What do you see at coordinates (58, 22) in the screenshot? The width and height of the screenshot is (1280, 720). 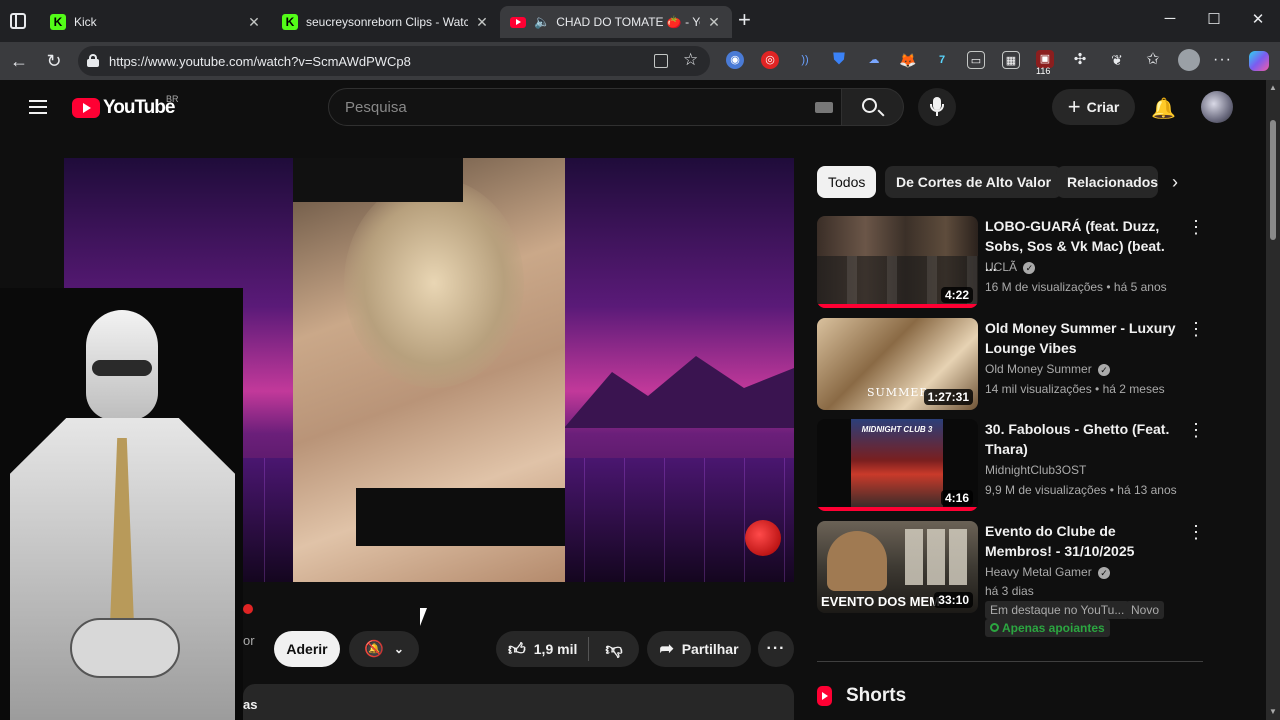 I see `kick-favicon-icon: K` at bounding box center [58, 22].